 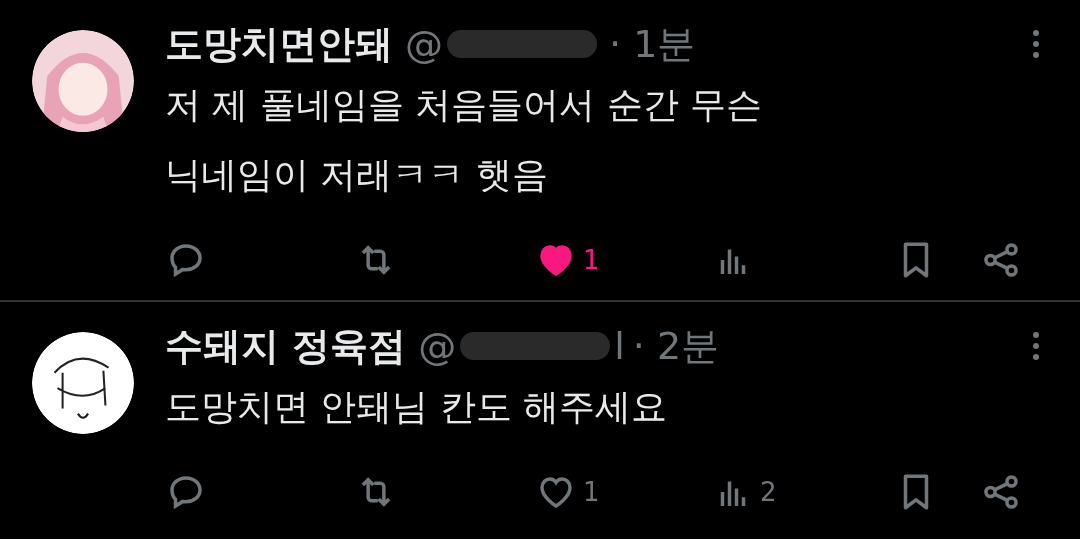 I want to click on display-name: 수돼지 정육점, so click(x=286, y=346).